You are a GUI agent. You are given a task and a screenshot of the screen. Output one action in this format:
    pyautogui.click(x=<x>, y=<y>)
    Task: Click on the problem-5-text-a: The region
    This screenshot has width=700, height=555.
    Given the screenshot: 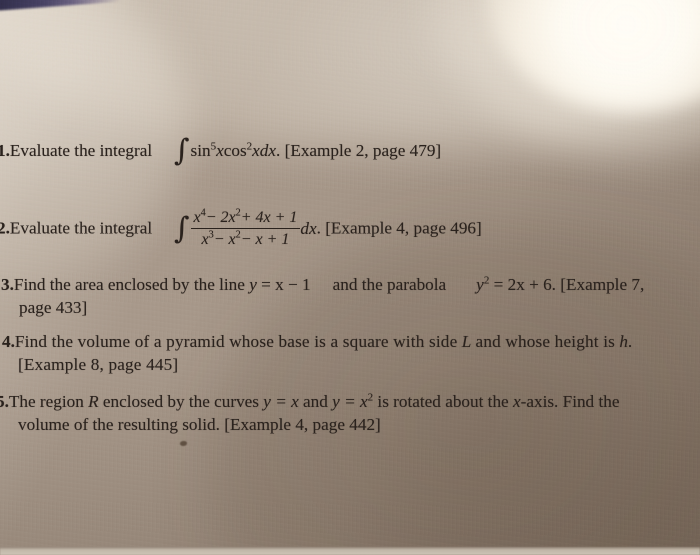 What is the action you would take?
    pyautogui.click(x=46, y=401)
    